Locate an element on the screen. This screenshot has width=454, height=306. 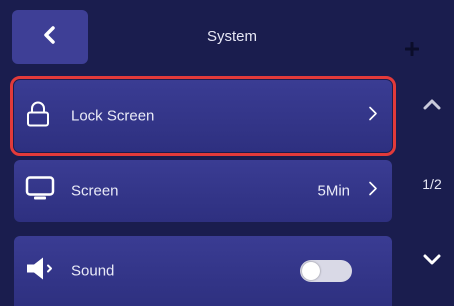
chevron-up-icon is located at coordinates (432, 106).